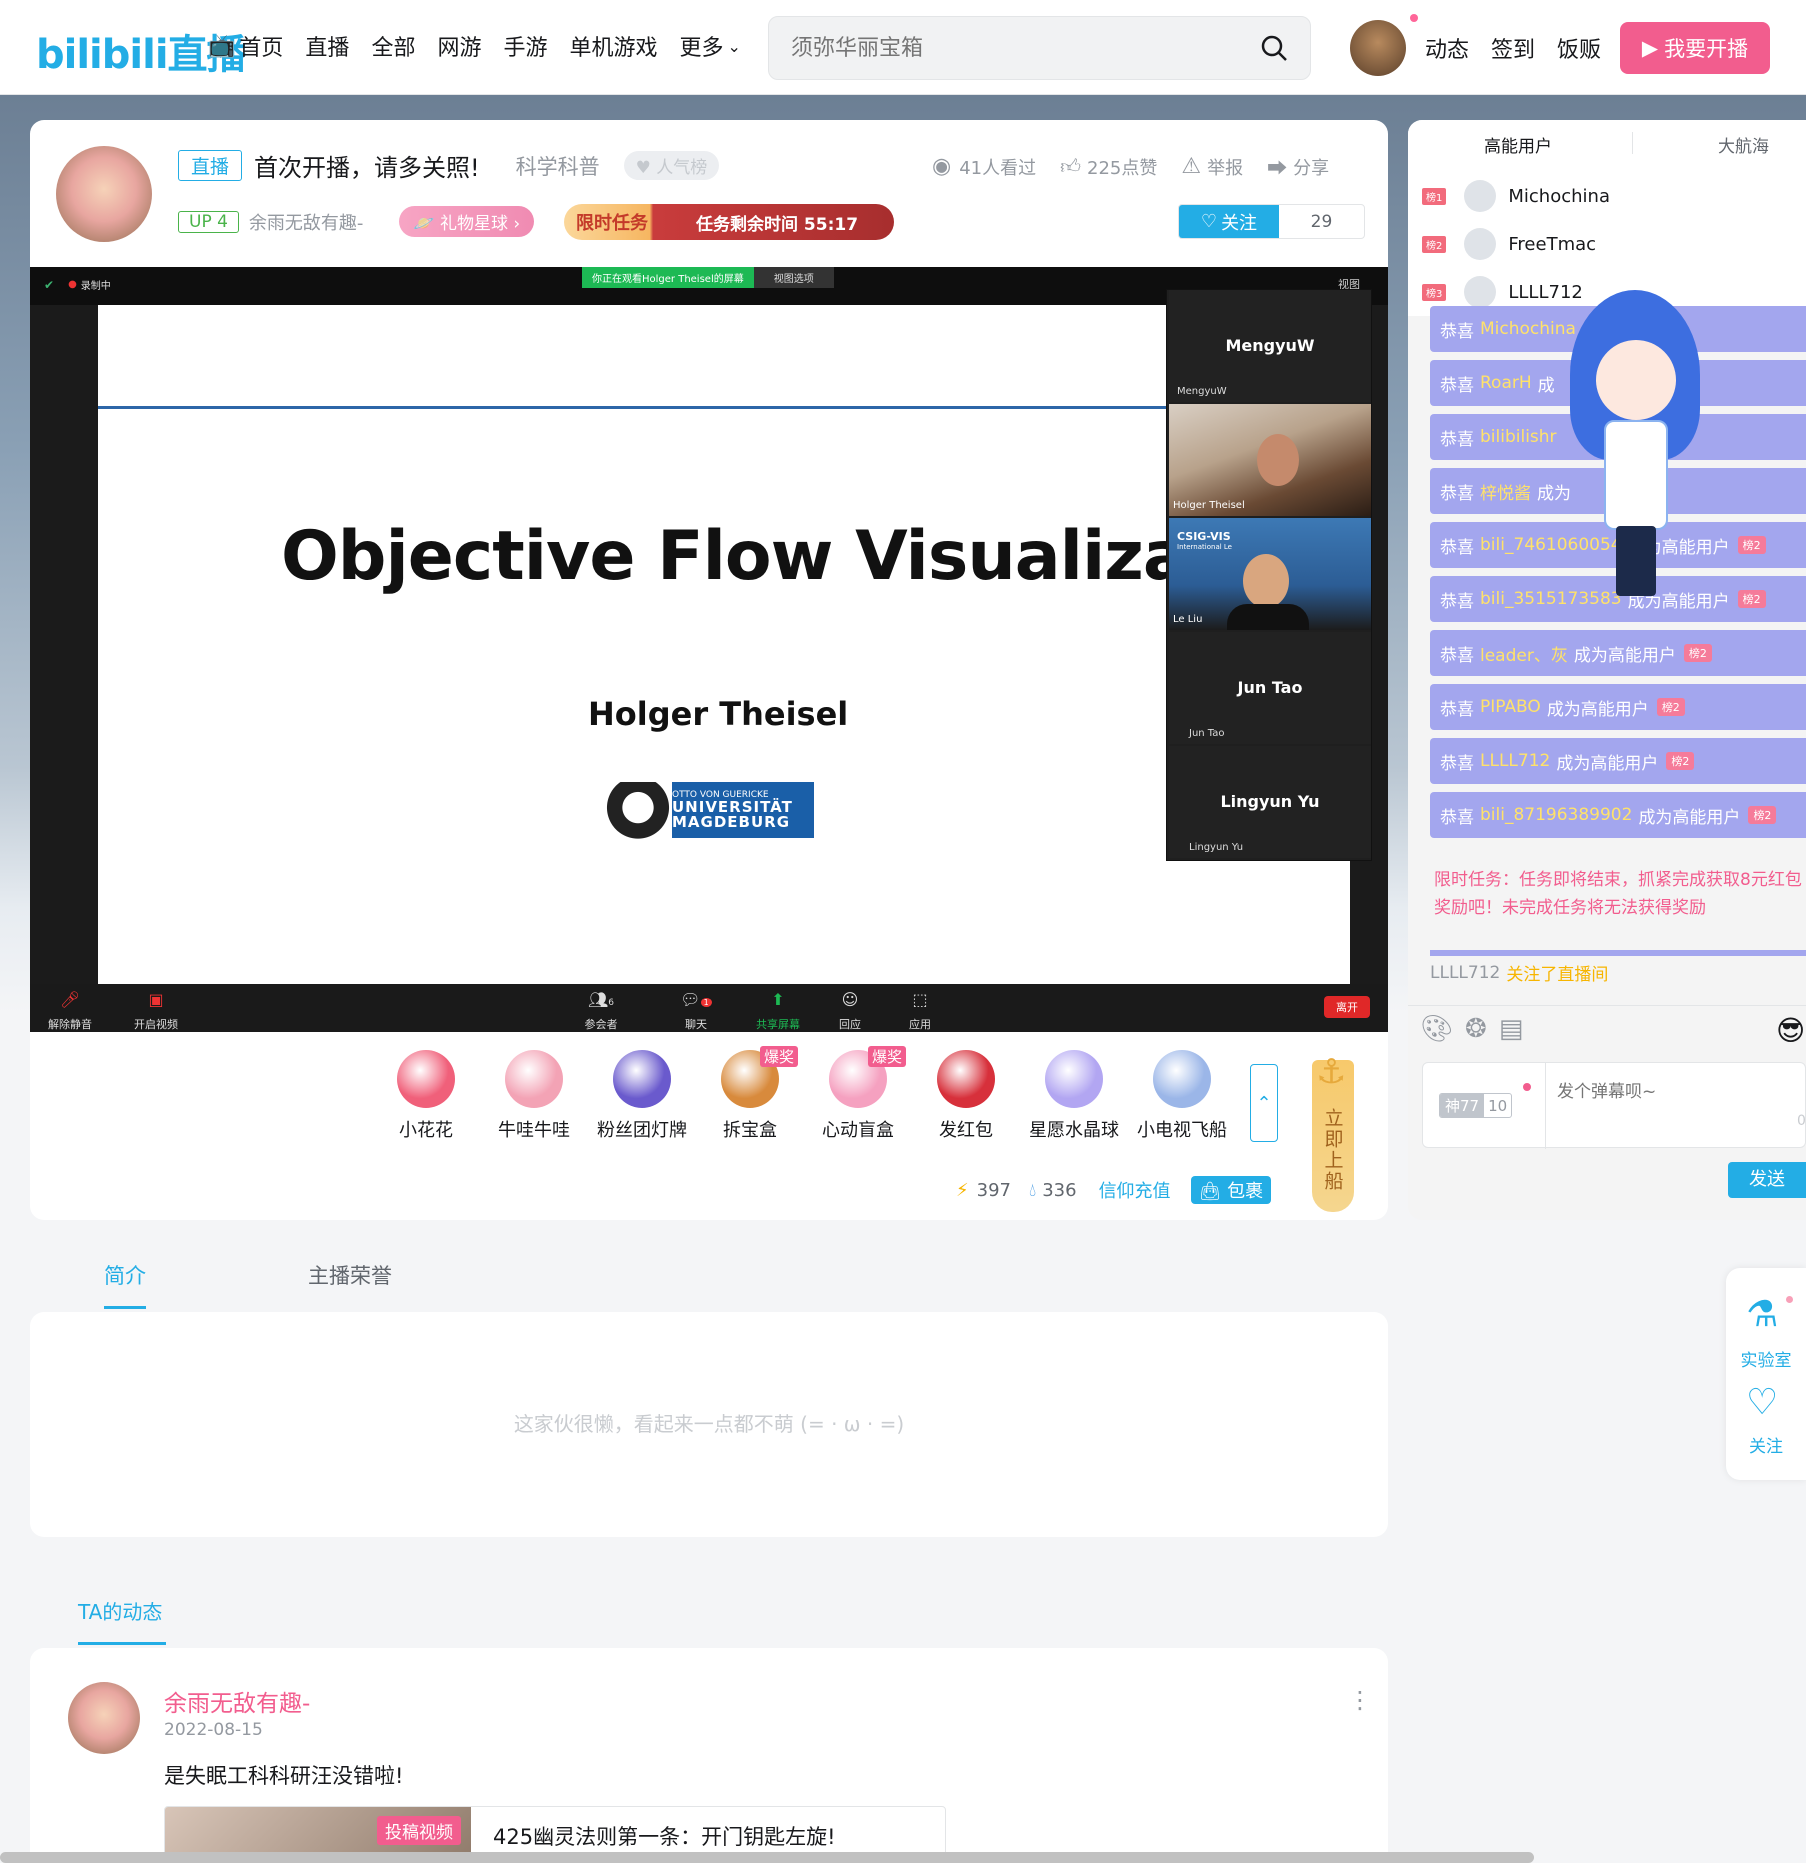  What do you see at coordinates (306, 222) in the screenshot?
I see `streamer-name: 余雨无敌有趣-` at bounding box center [306, 222].